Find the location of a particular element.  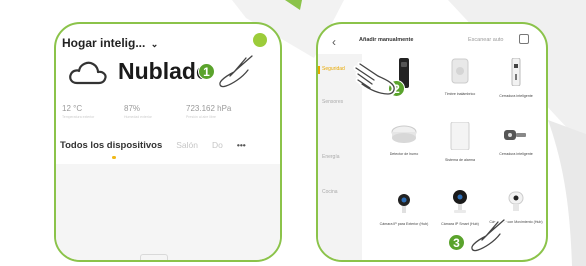

scan-icon is located at coordinates (524, 39).